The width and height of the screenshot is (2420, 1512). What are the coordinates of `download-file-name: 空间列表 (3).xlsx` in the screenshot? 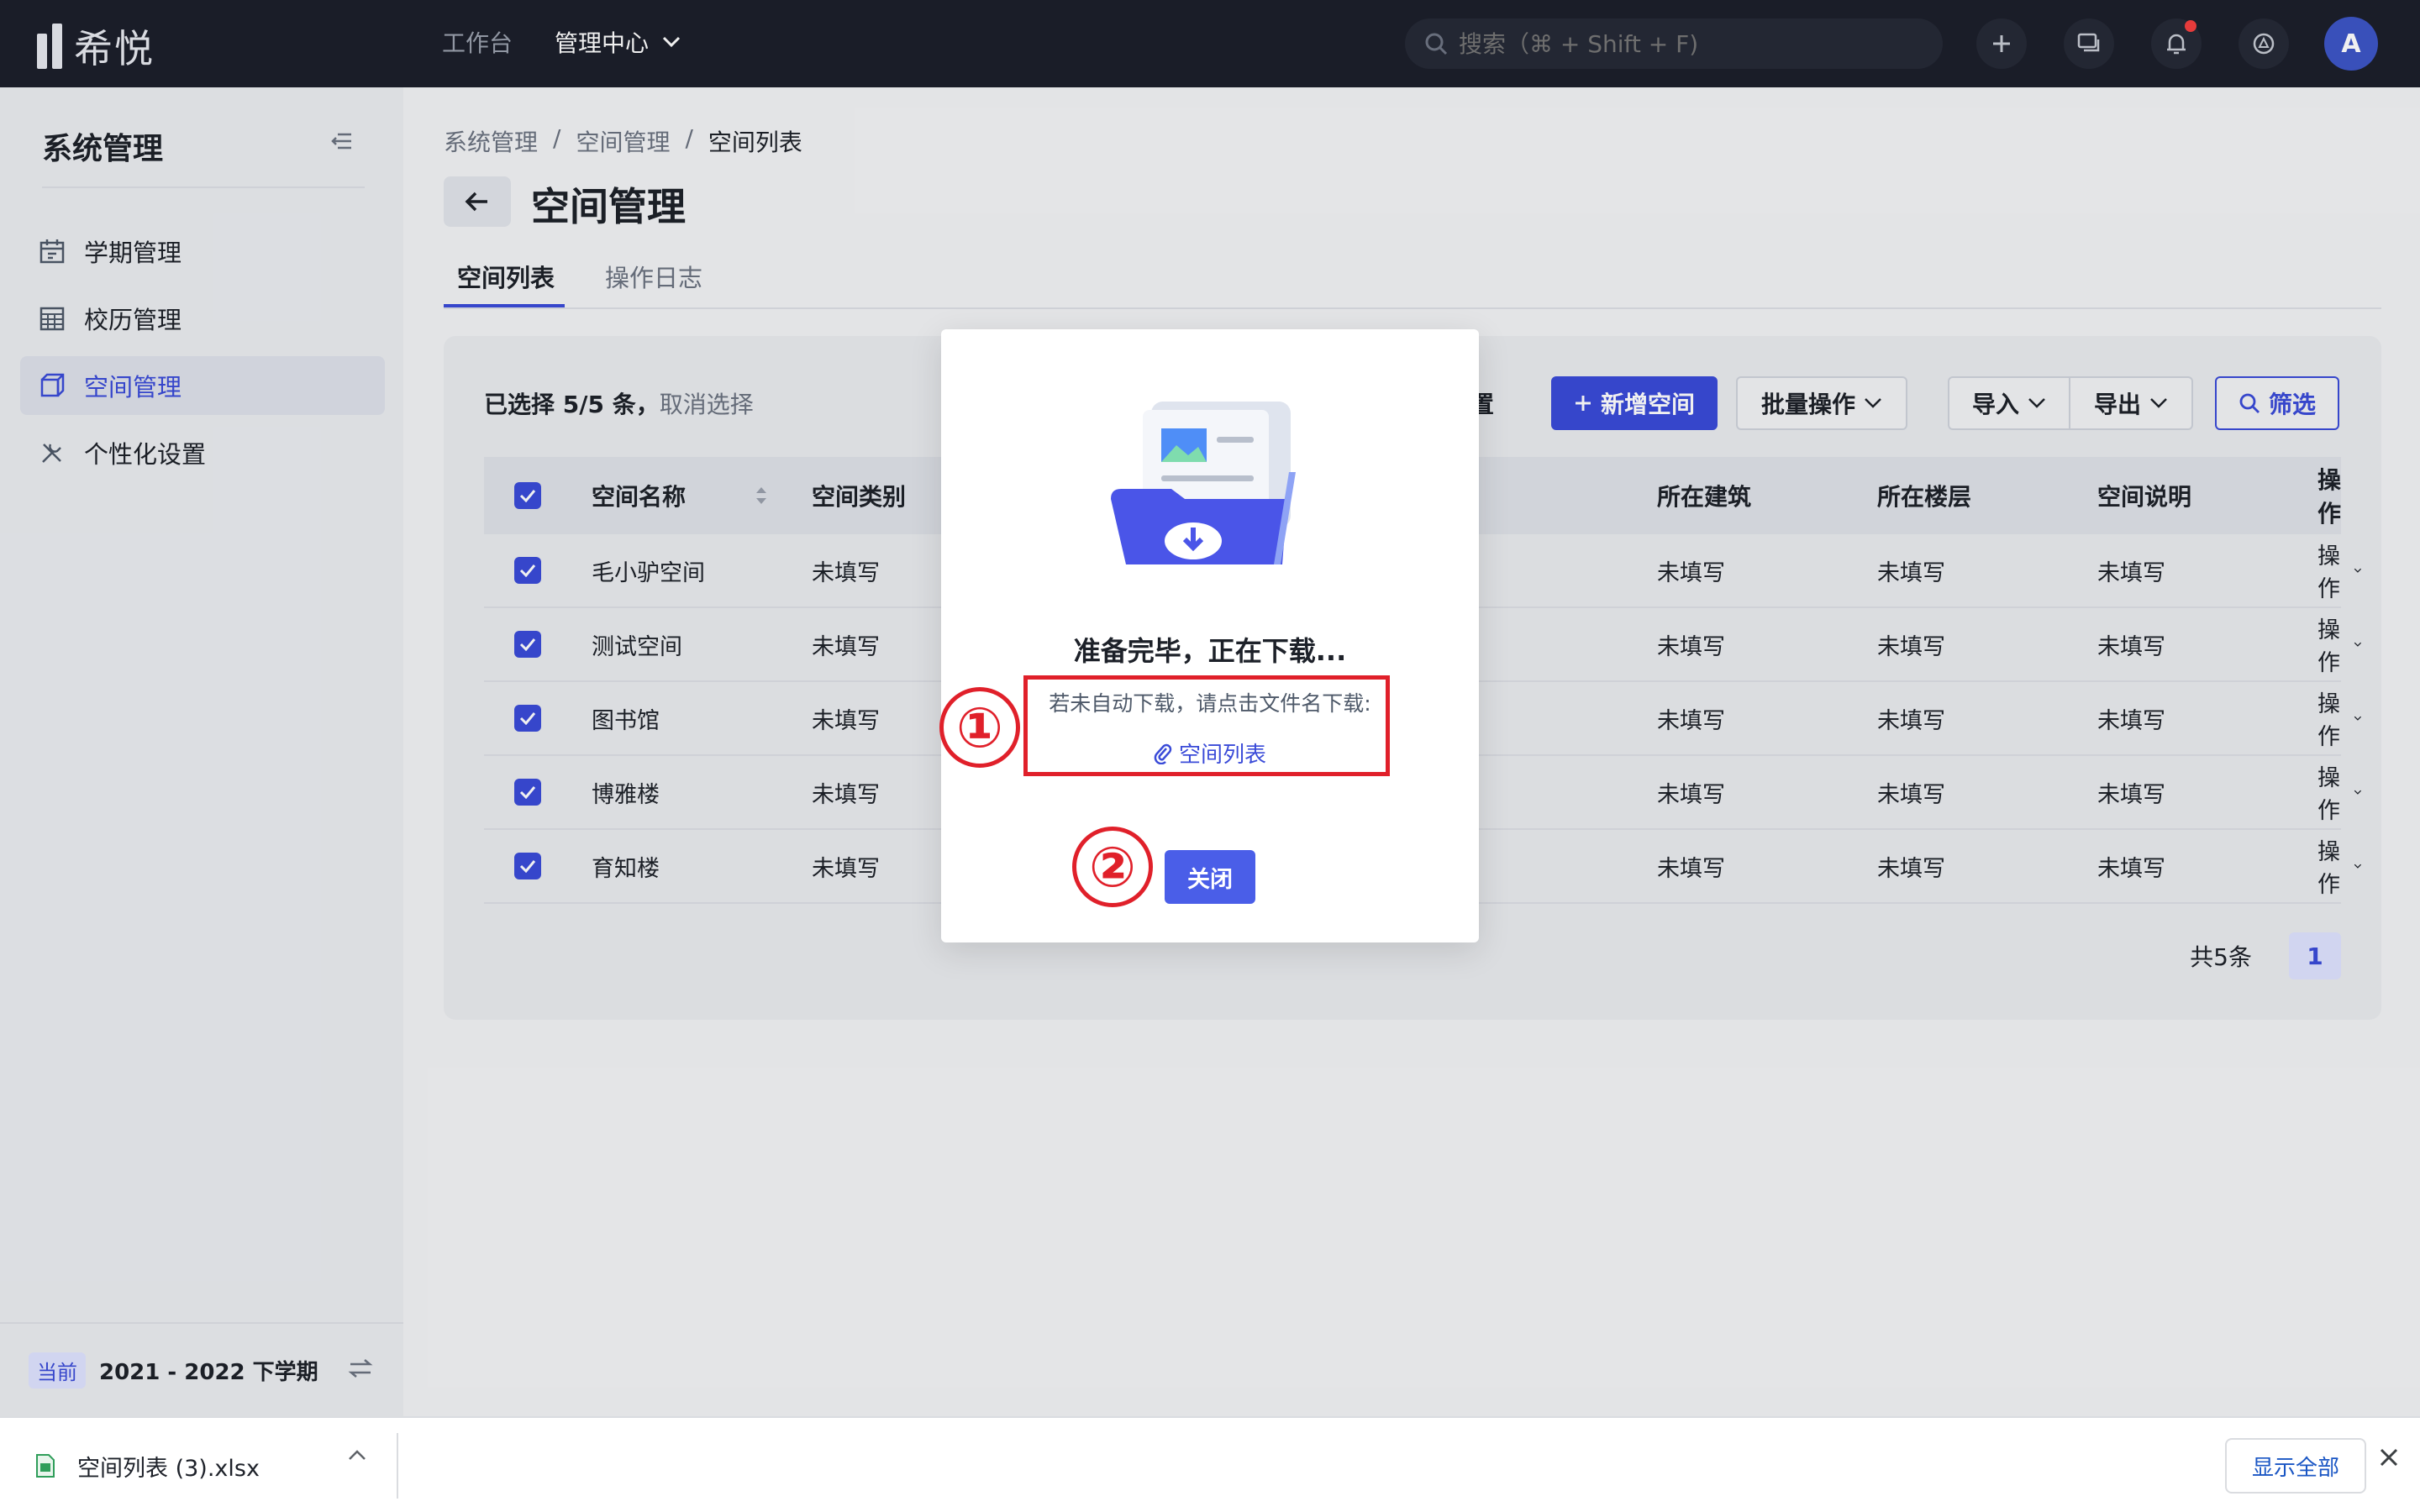 It's located at (168, 1468).